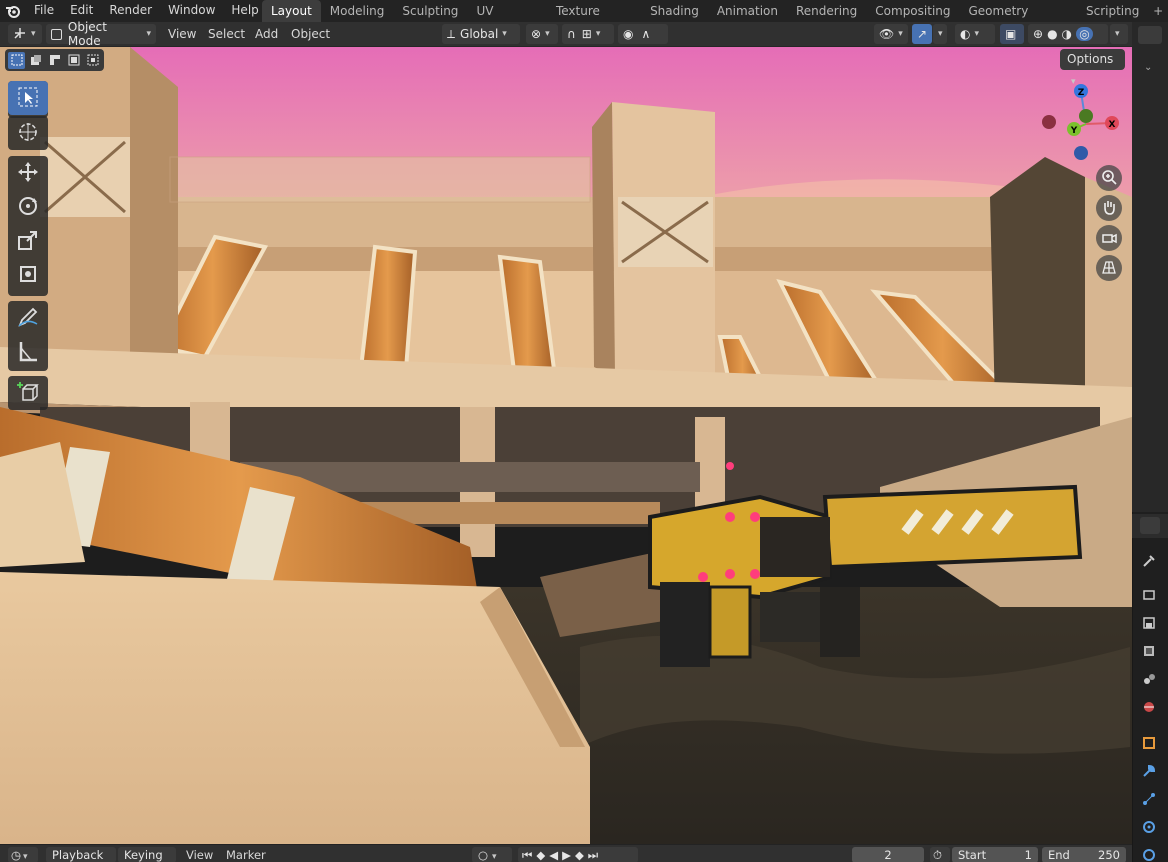 The width and height of the screenshot is (1168, 862). I want to click on timeline-editor-type-button: ◷ ▾, so click(23, 854).